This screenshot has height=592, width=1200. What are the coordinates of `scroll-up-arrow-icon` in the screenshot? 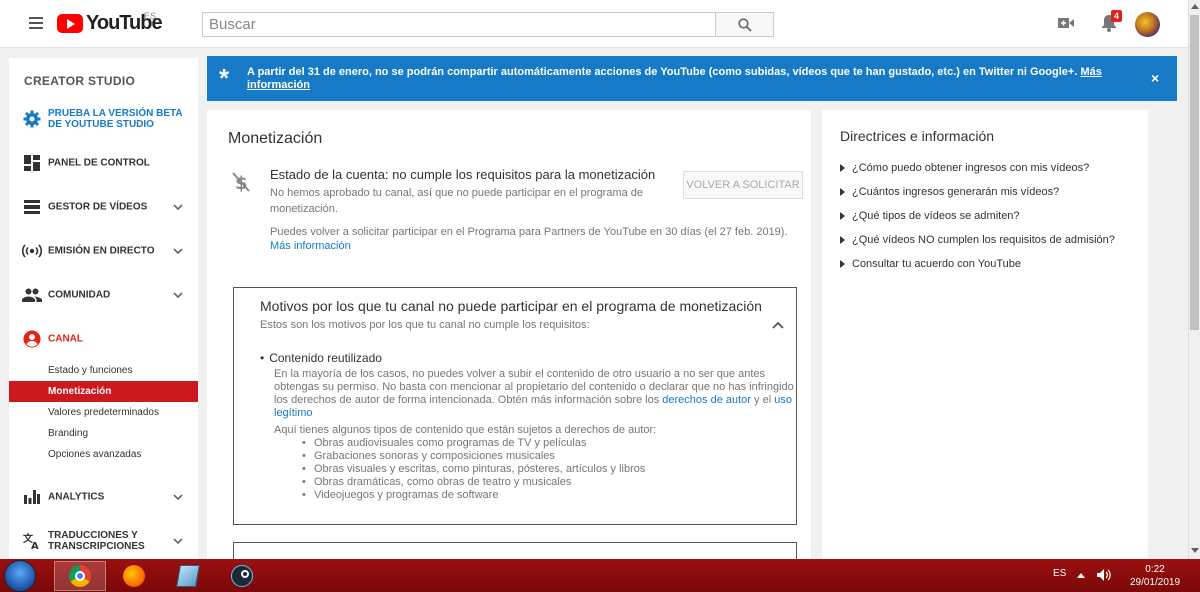 It's located at (1195, 6).